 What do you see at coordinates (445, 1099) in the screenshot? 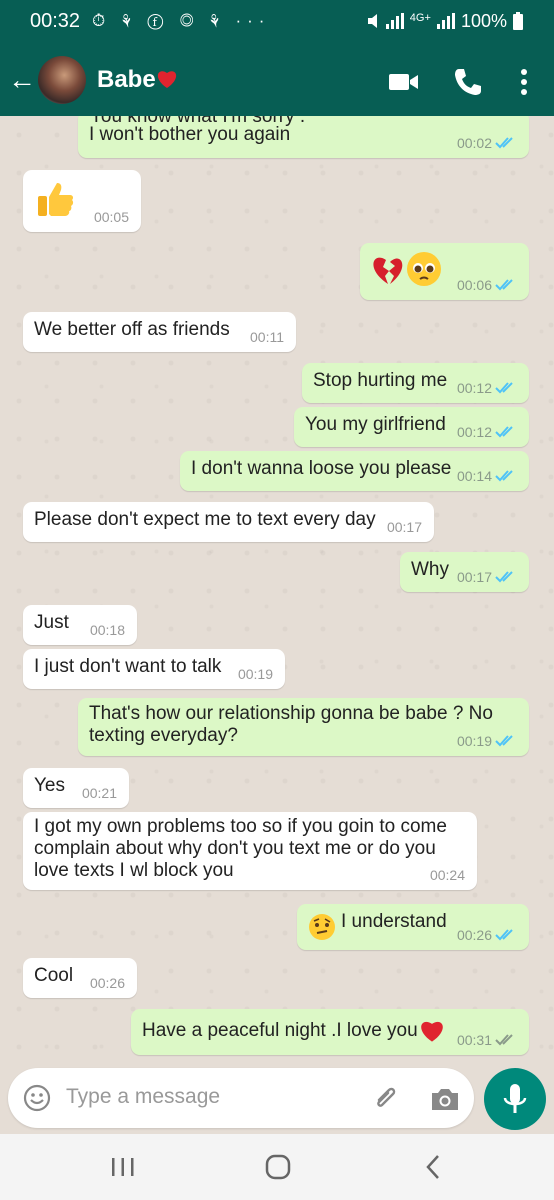
I see `camera-icon` at bounding box center [445, 1099].